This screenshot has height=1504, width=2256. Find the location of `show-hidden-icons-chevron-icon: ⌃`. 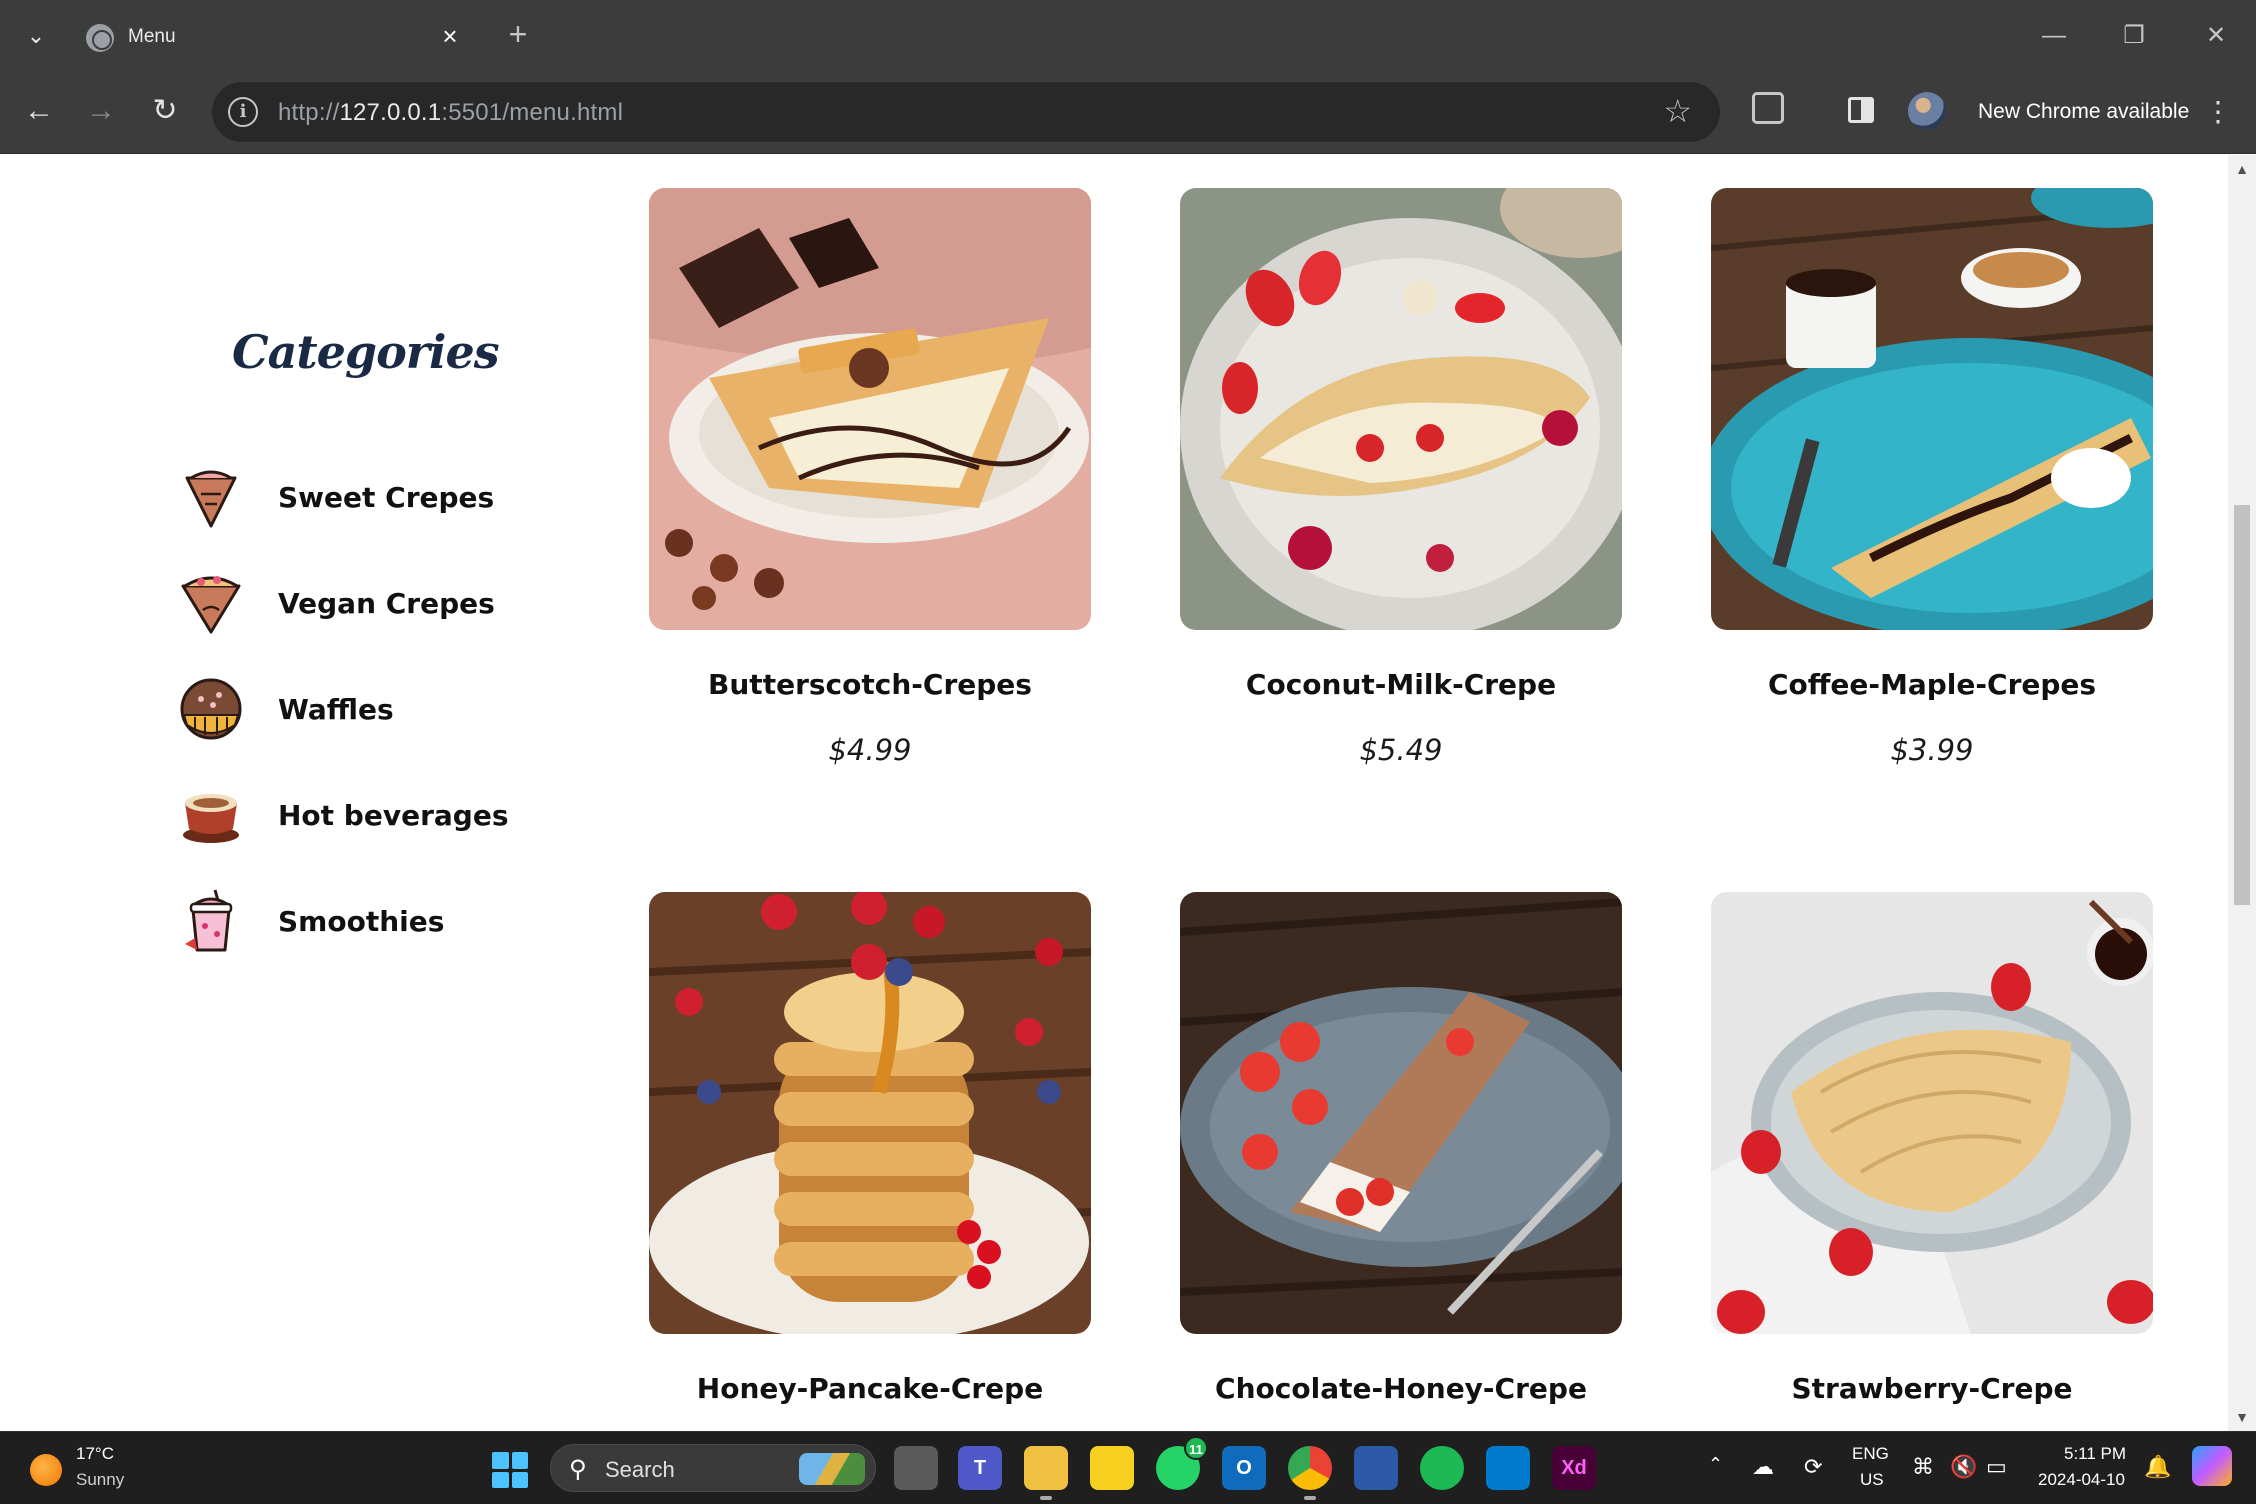

show-hidden-icons-chevron-icon: ⌃ is located at coordinates (1715, 1464).